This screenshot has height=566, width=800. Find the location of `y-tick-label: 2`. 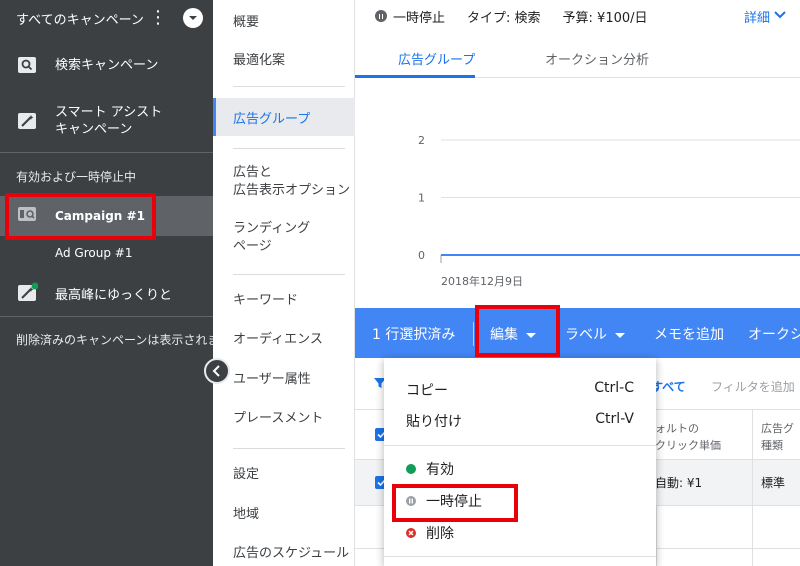

y-tick-label: 2 is located at coordinates (421, 140).